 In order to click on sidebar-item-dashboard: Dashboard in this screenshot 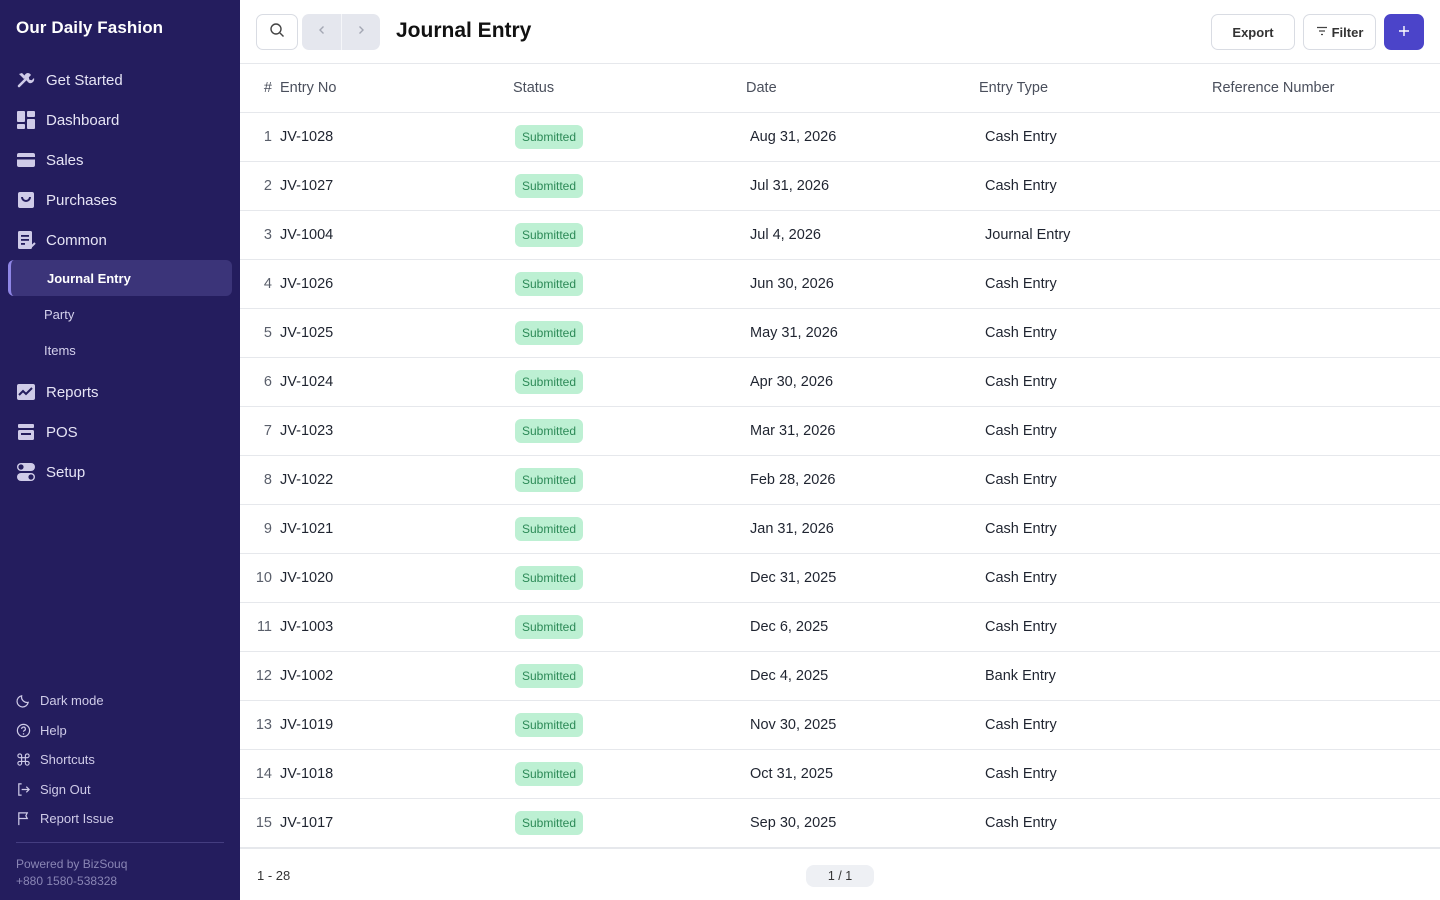, I will do `click(120, 120)`.